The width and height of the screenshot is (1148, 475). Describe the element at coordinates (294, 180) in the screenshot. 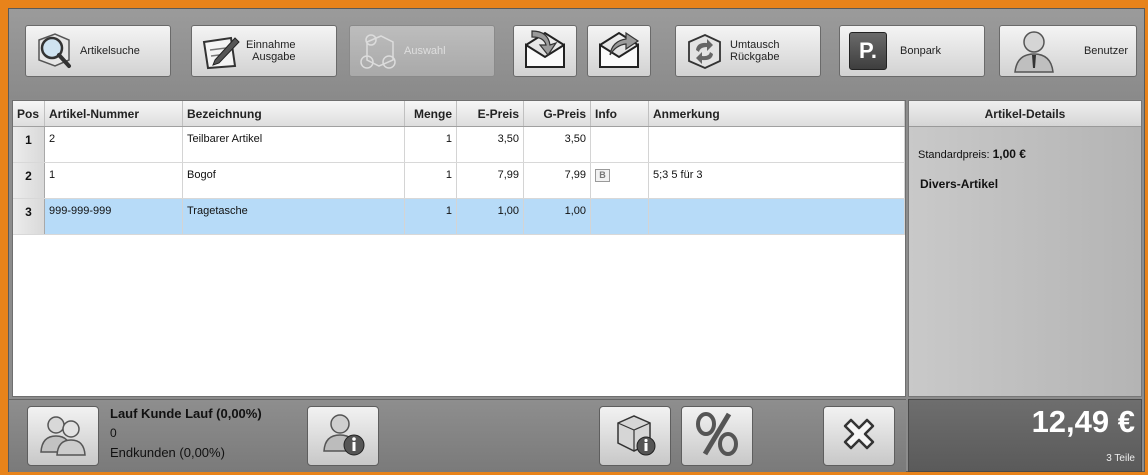

I see `cell-bezeichnung: Bogof` at that location.